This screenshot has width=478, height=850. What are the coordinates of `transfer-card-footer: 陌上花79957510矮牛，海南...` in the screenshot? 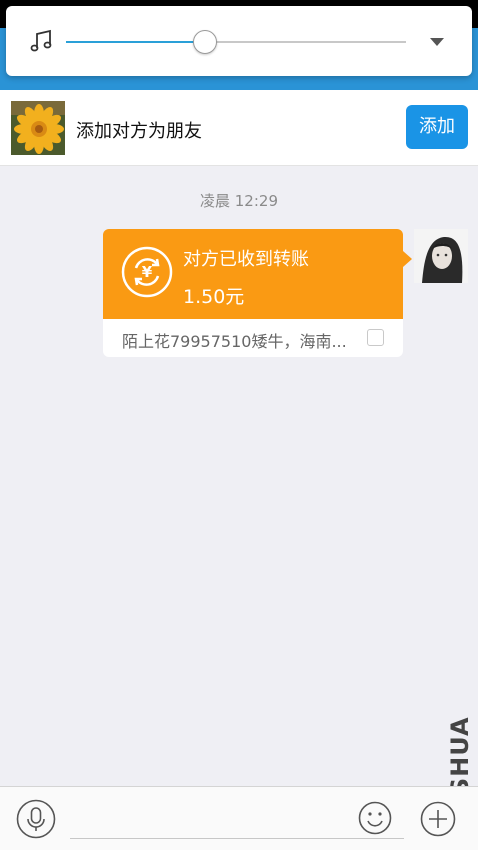 It's located at (253, 338).